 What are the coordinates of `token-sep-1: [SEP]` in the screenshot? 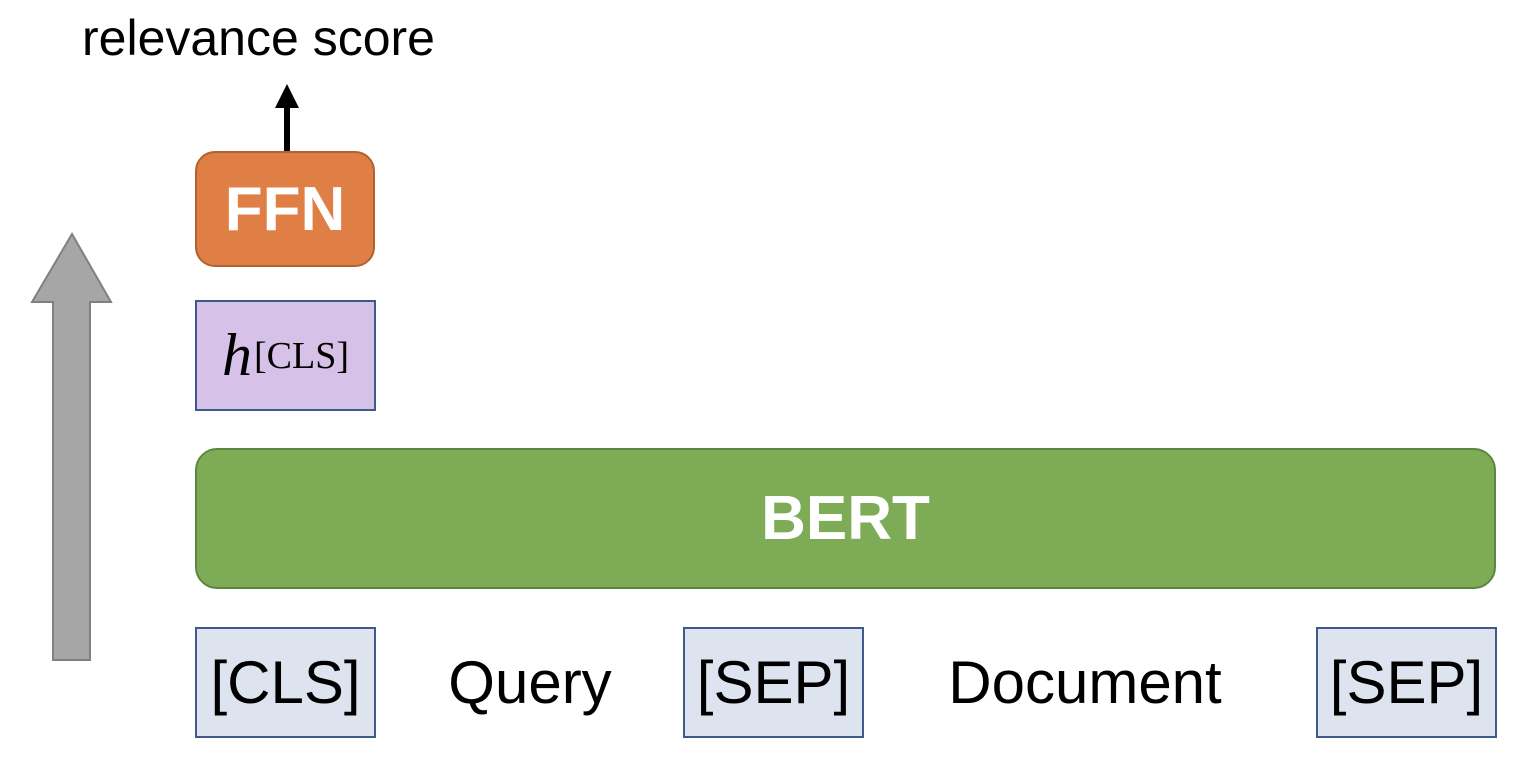 It's located at (773, 682).